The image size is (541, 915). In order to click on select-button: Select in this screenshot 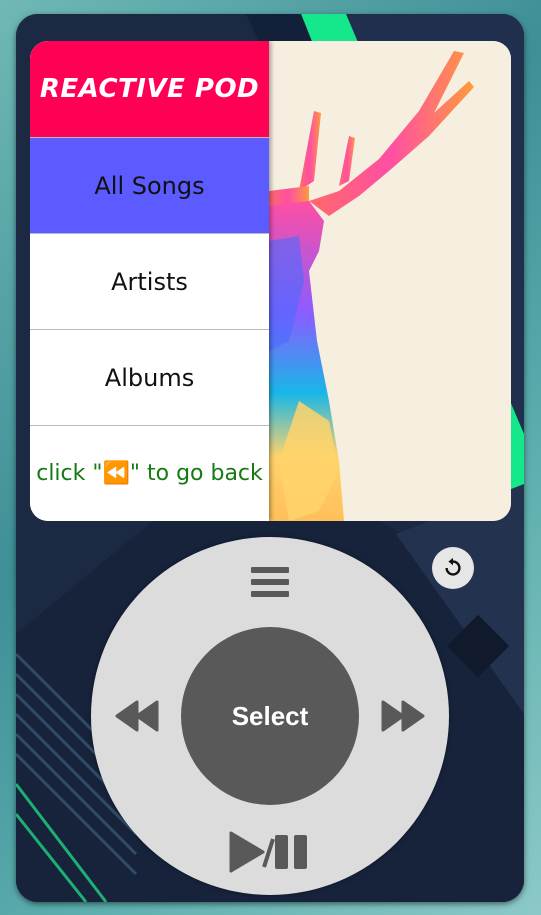, I will do `click(270, 716)`.